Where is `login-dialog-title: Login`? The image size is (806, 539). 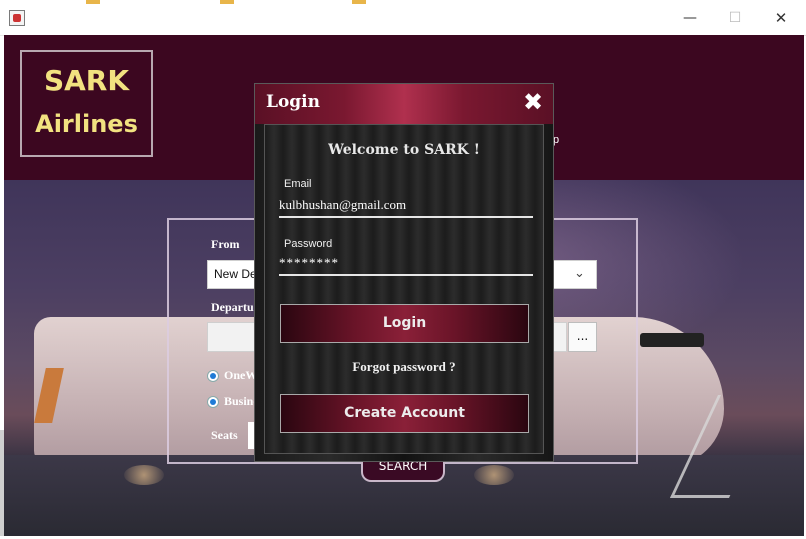
login-dialog-title: Login is located at coordinates (293, 102).